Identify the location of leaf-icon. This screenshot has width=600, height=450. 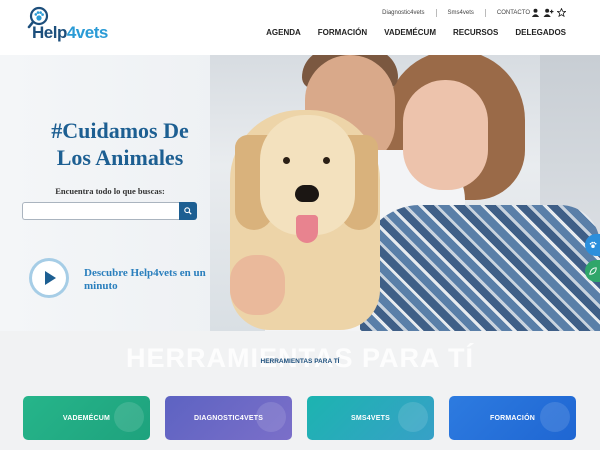
(592, 271).